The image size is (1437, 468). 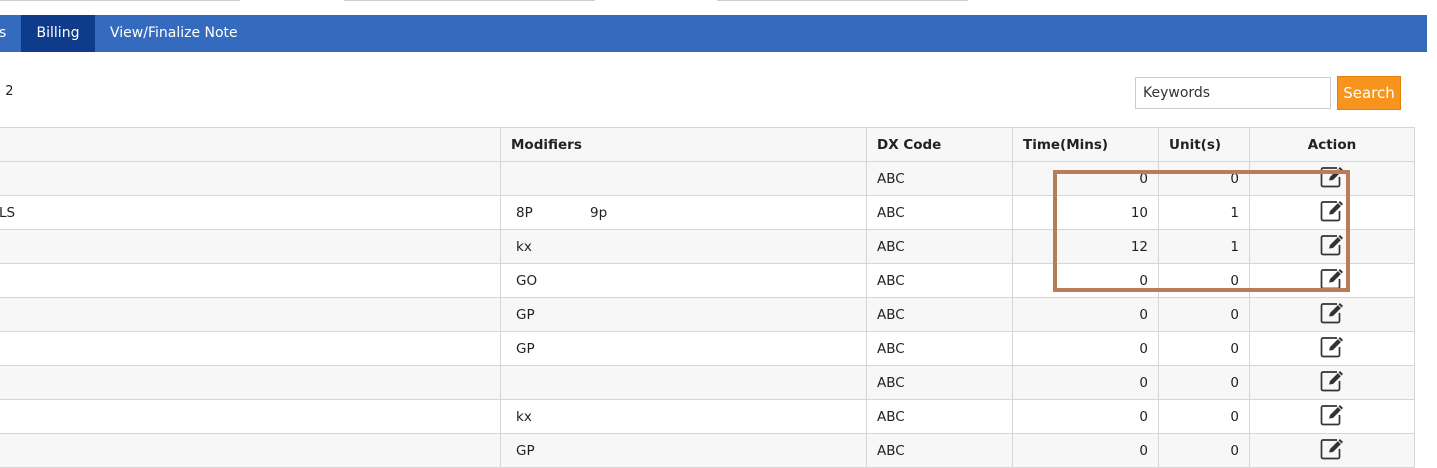 What do you see at coordinates (683, 144) in the screenshot?
I see `header-modifiers: Modifiers` at bounding box center [683, 144].